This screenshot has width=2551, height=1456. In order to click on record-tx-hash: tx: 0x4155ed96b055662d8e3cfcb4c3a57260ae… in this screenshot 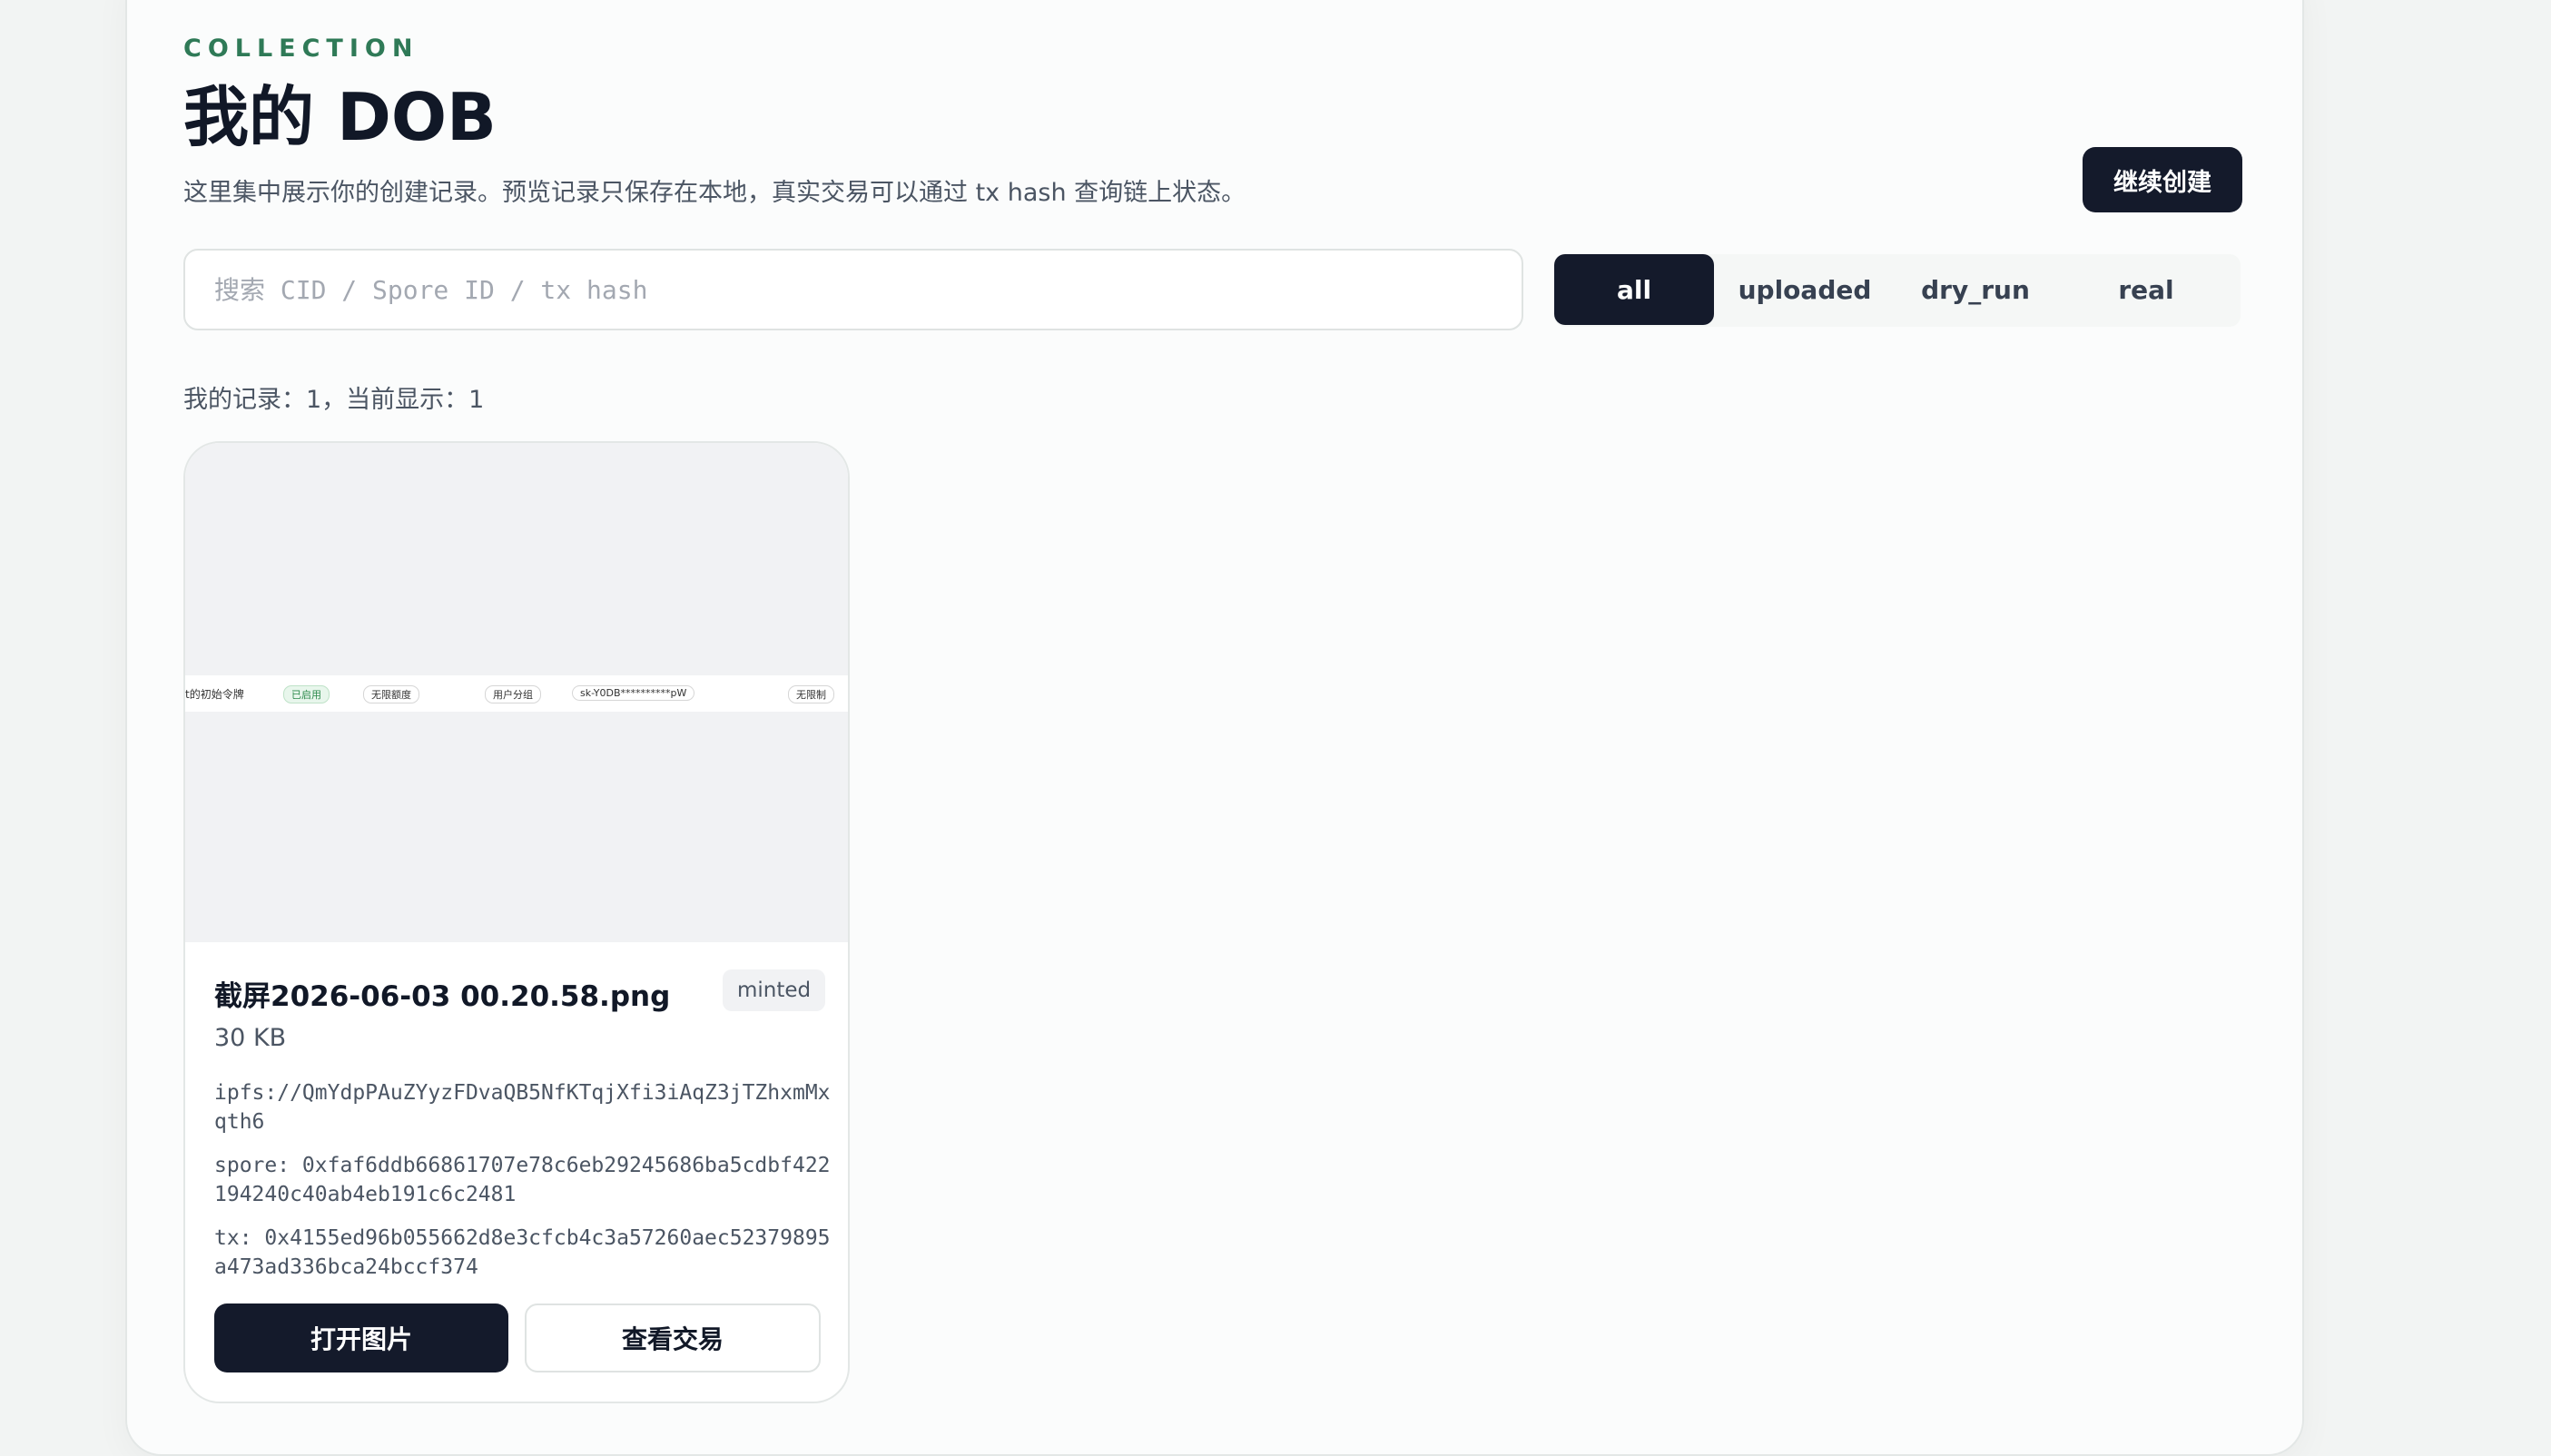, I will do `click(522, 1253)`.